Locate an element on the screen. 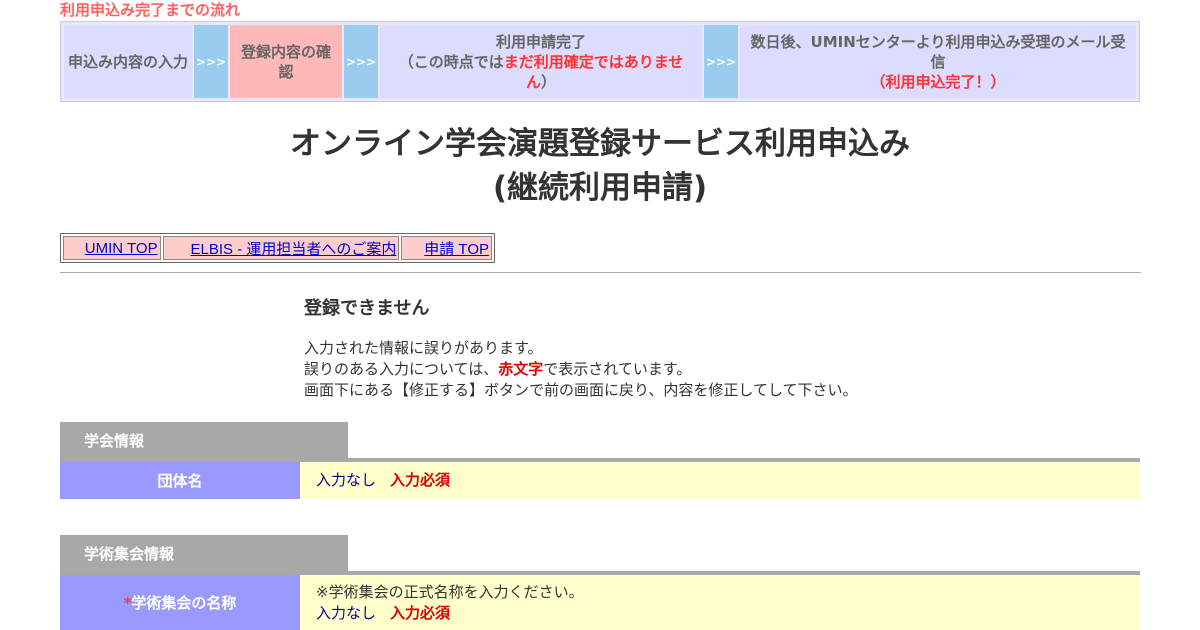 This screenshot has width=1200, height=630. error-title: 登録できません is located at coordinates (367, 308).